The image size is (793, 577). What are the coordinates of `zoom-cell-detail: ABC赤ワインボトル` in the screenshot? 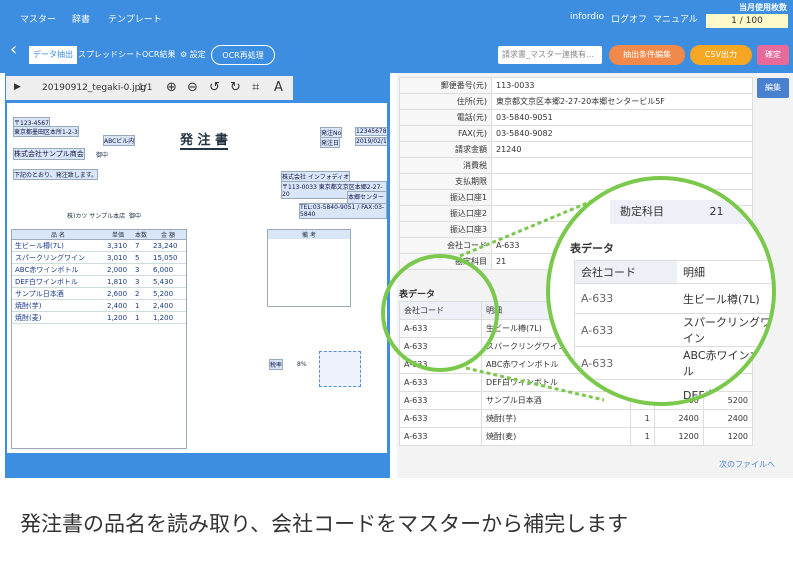 It's located at (727, 363).